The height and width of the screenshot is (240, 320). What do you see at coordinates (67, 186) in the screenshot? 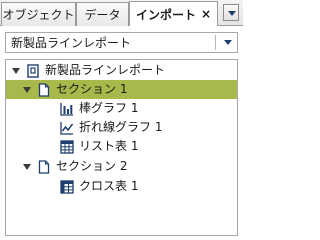
I see `crosstab-icon` at bounding box center [67, 186].